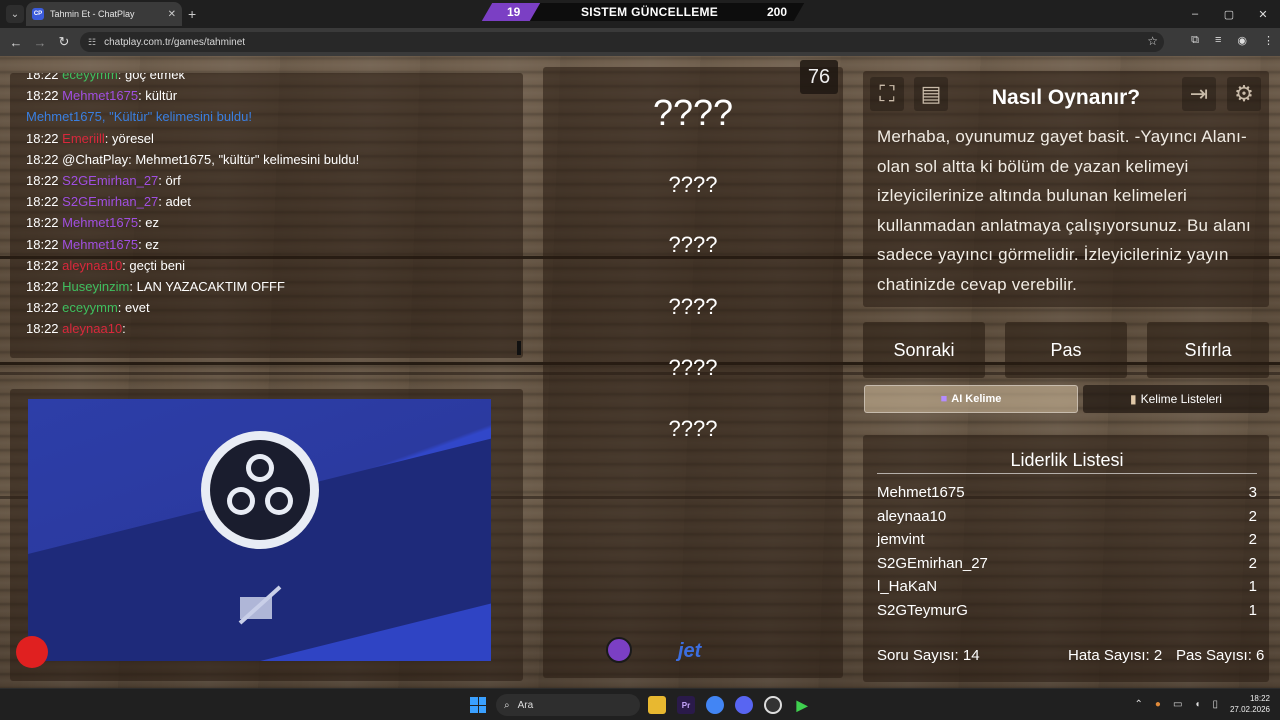  What do you see at coordinates (95, 286) in the screenshot?
I see `chat-username: Huseyinzim` at bounding box center [95, 286].